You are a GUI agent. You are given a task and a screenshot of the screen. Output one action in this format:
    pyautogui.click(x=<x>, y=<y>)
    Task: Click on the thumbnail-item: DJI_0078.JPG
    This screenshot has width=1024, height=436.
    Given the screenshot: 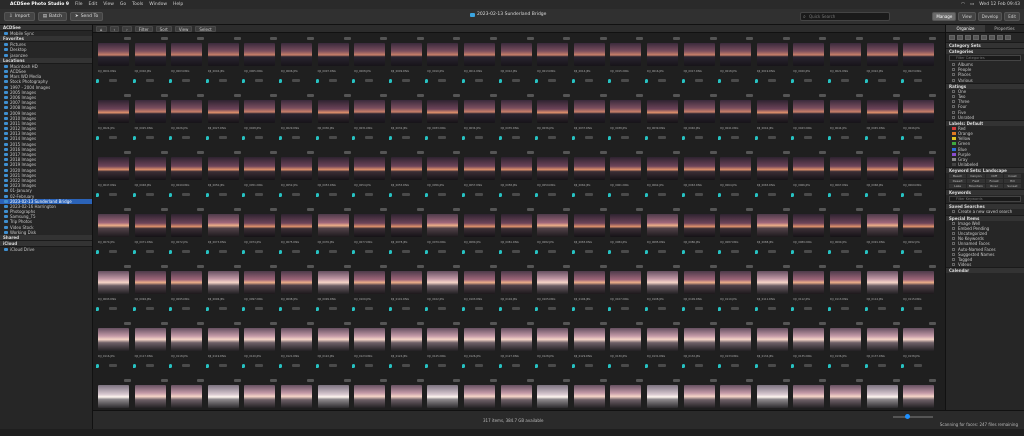 What is the action you would take?
    pyautogui.click(x=406, y=232)
    